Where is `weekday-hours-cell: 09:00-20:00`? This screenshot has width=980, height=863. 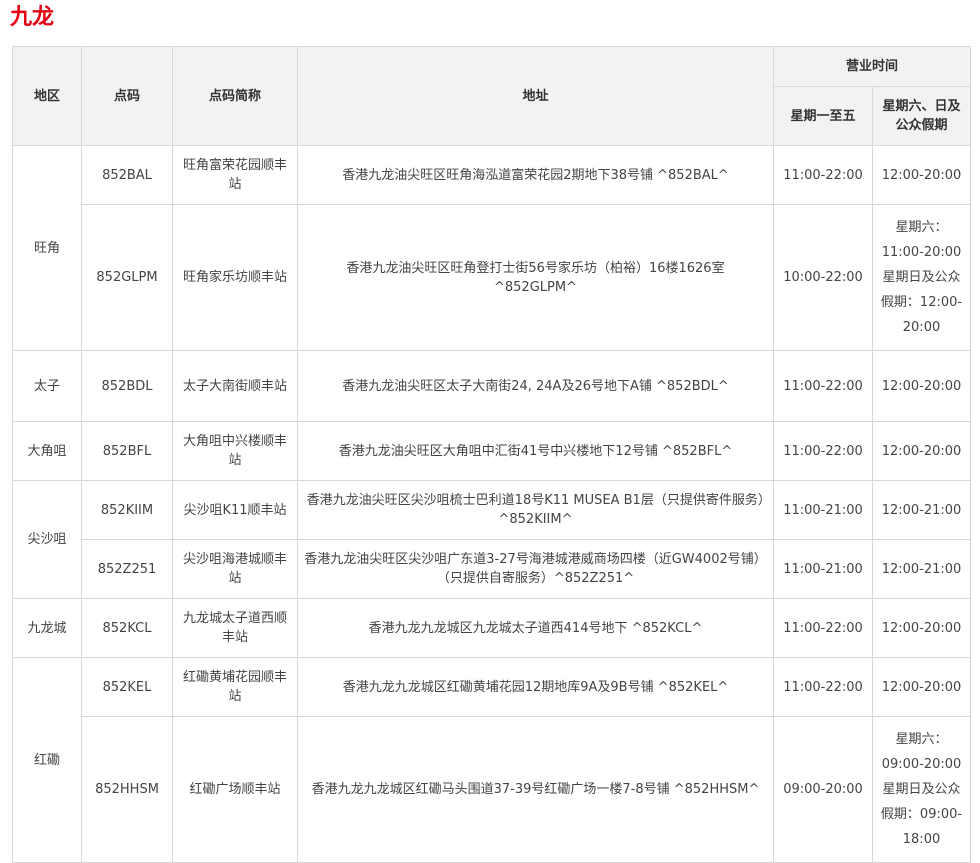 weekday-hours-cell: 09:00-20:00 is located at coordinates (823, 789).